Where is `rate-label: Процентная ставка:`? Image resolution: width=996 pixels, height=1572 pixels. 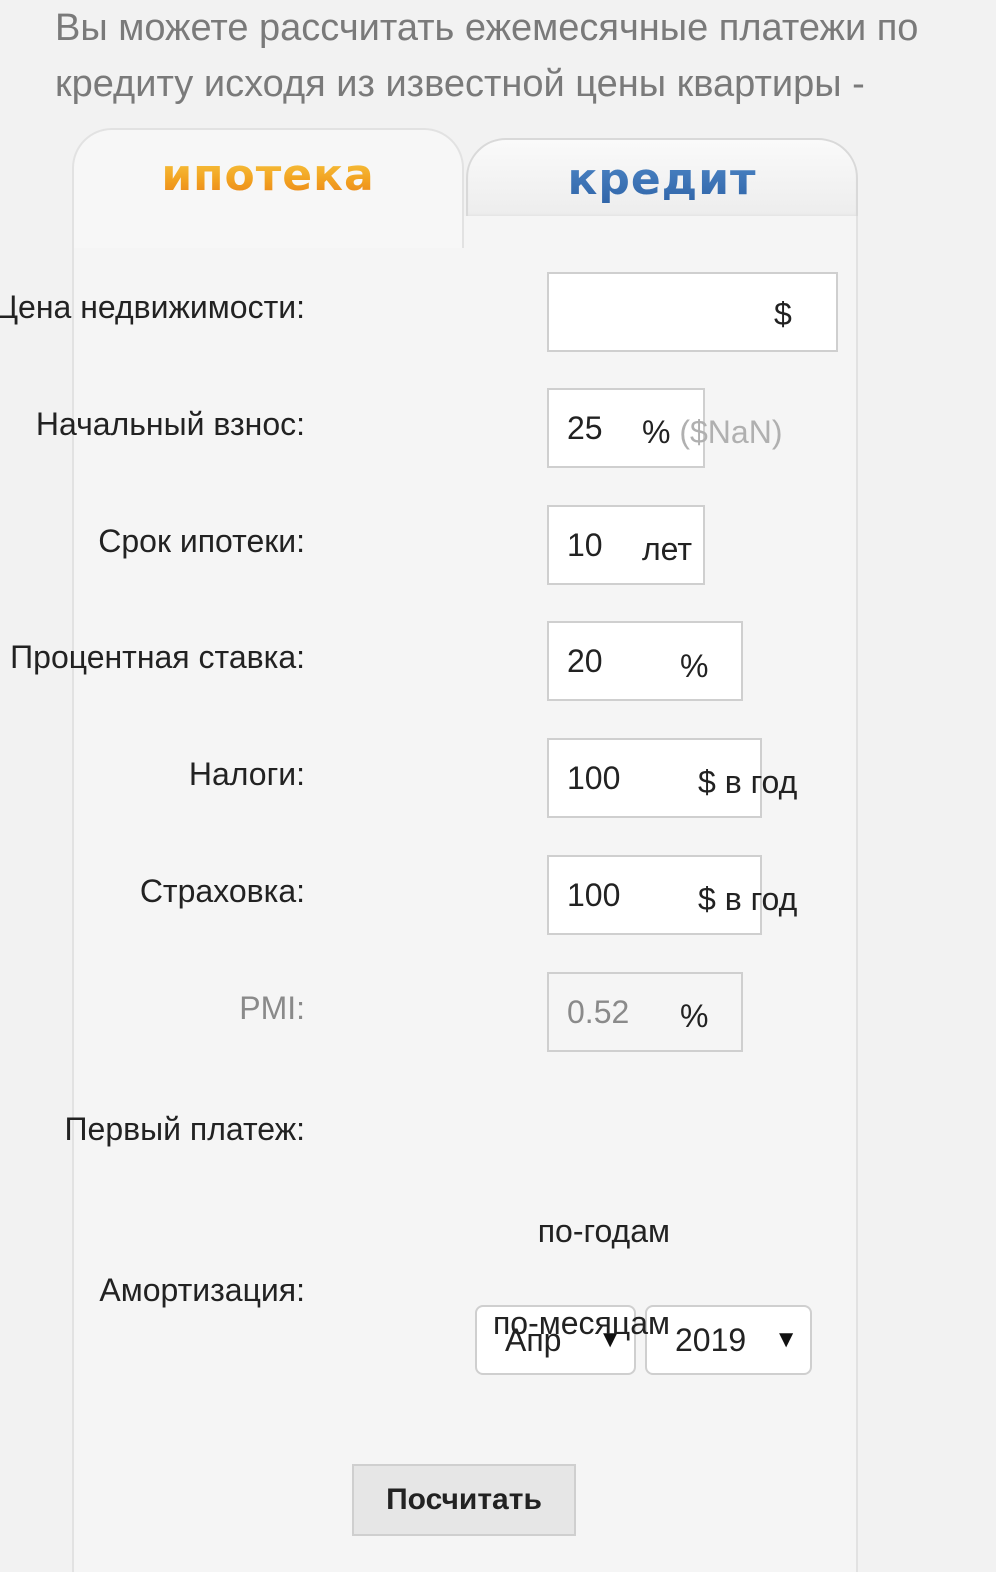
rate-label: Процентная ставка: is located at coordinates (157, 657).